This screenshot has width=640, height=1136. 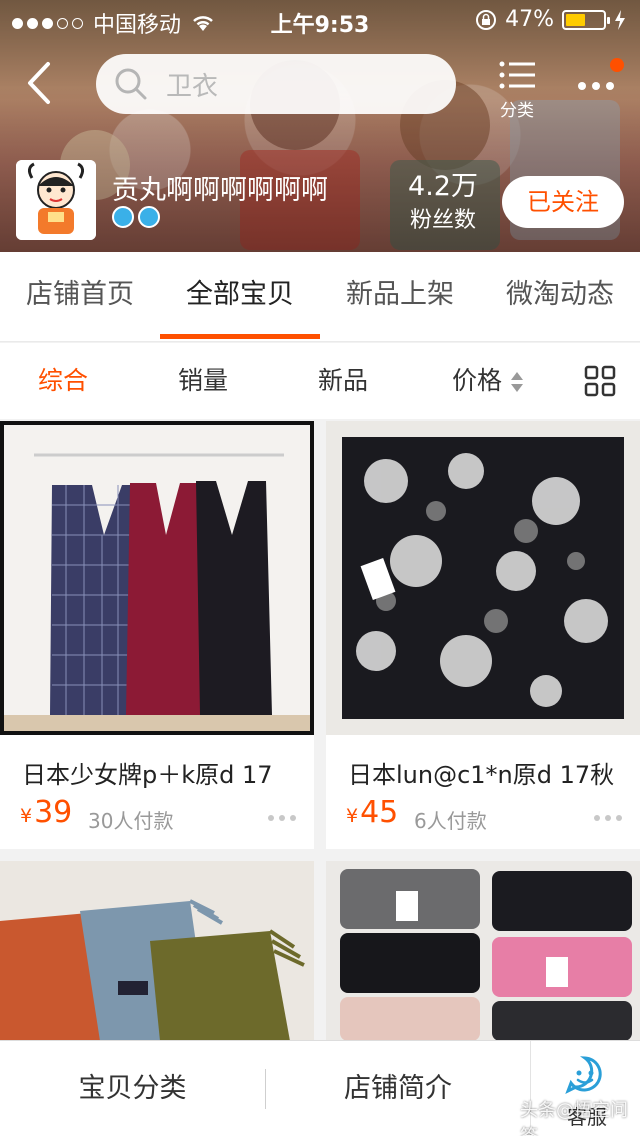 I want to click on shop-avatar, so click(x=56, y=200).